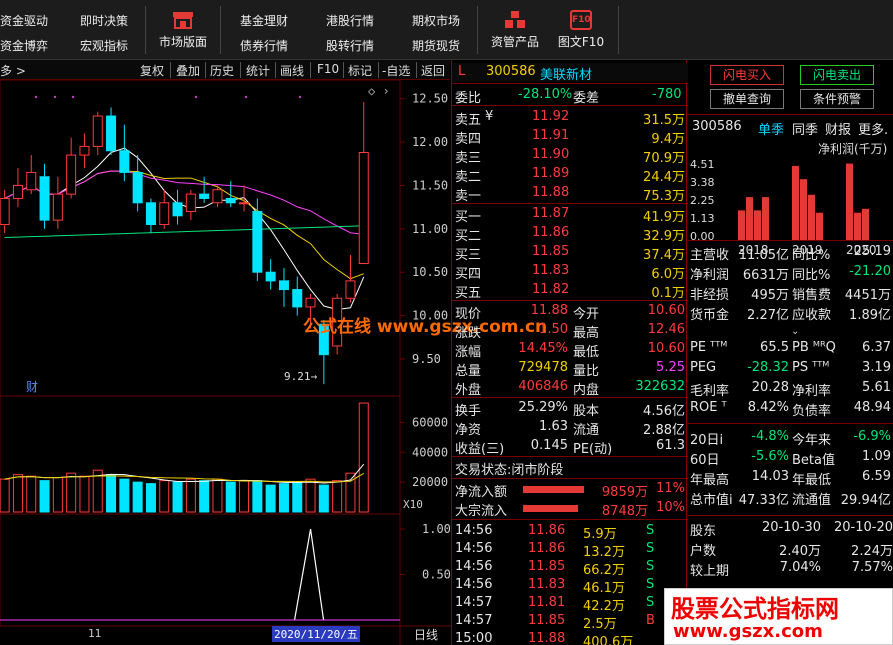 The width and height of the screenshot is (893, 645). What do you see at coordinates (350, 45) in the screenshot?
I see `menu-neeq-quotes: 股转行情` at bounding box center [350, 45].